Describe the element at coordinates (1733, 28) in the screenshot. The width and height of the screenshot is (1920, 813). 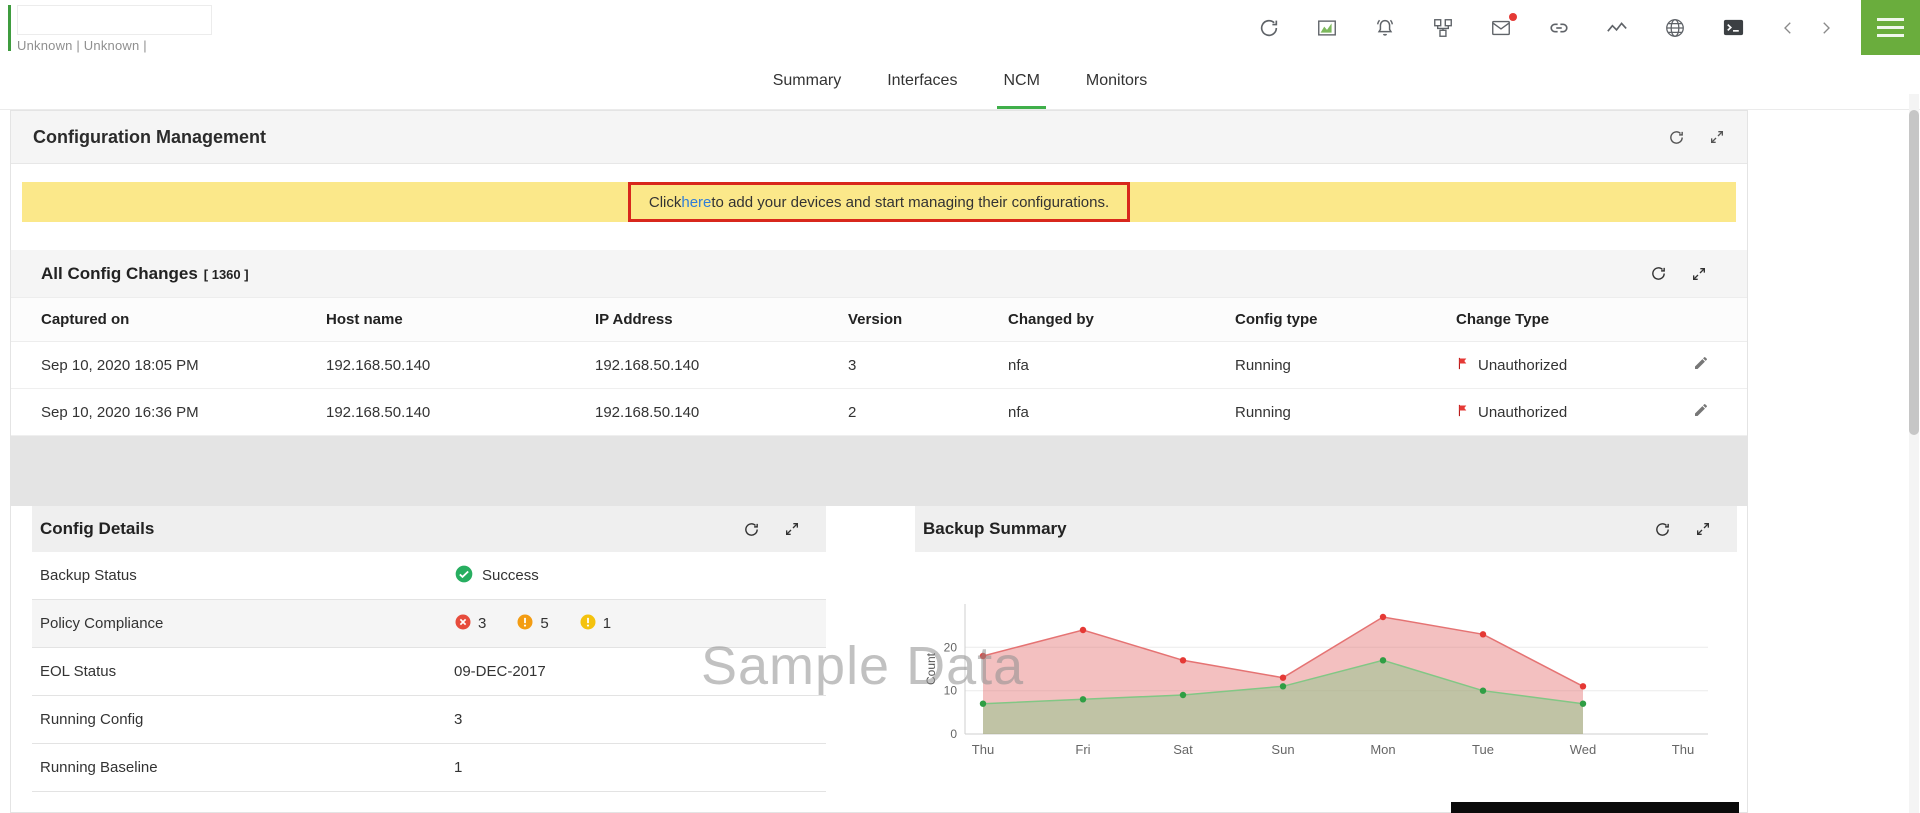
I see `terminal-icon` at that location.